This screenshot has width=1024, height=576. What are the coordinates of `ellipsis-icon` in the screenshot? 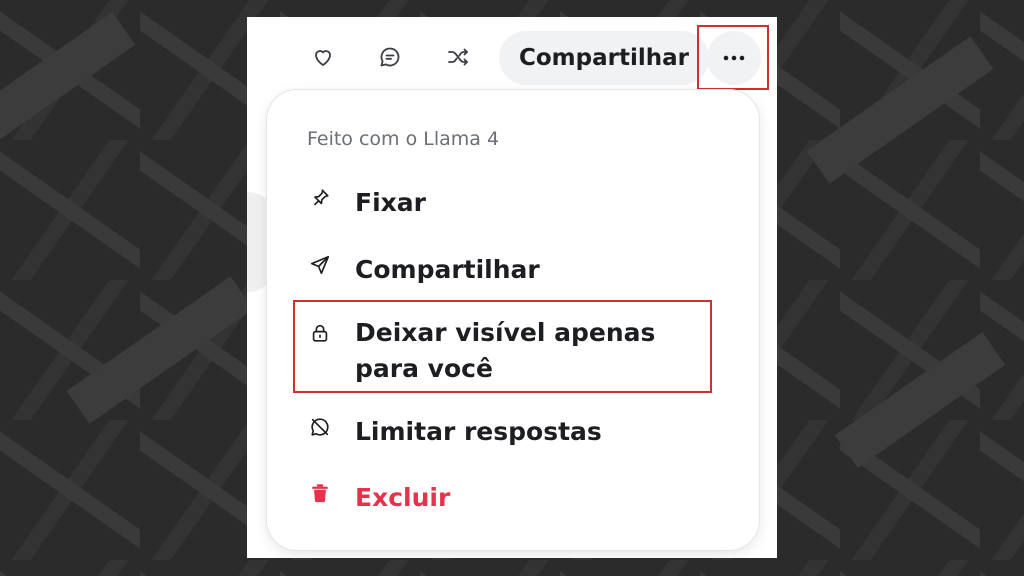 It's located at (734, 58).